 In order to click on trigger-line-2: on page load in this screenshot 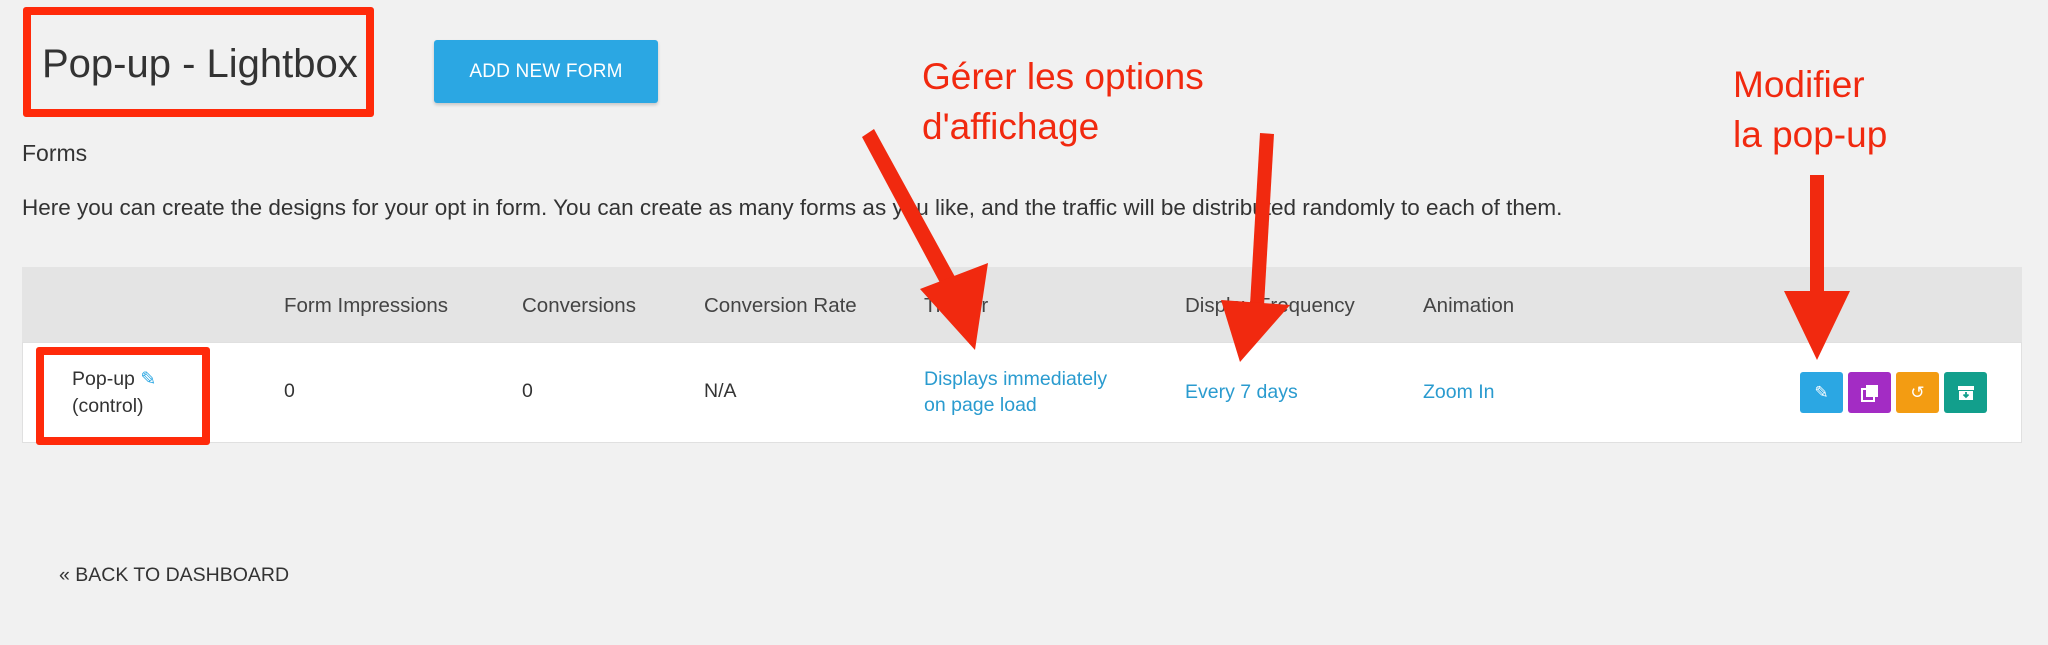, I will do `click(980, 405)`.